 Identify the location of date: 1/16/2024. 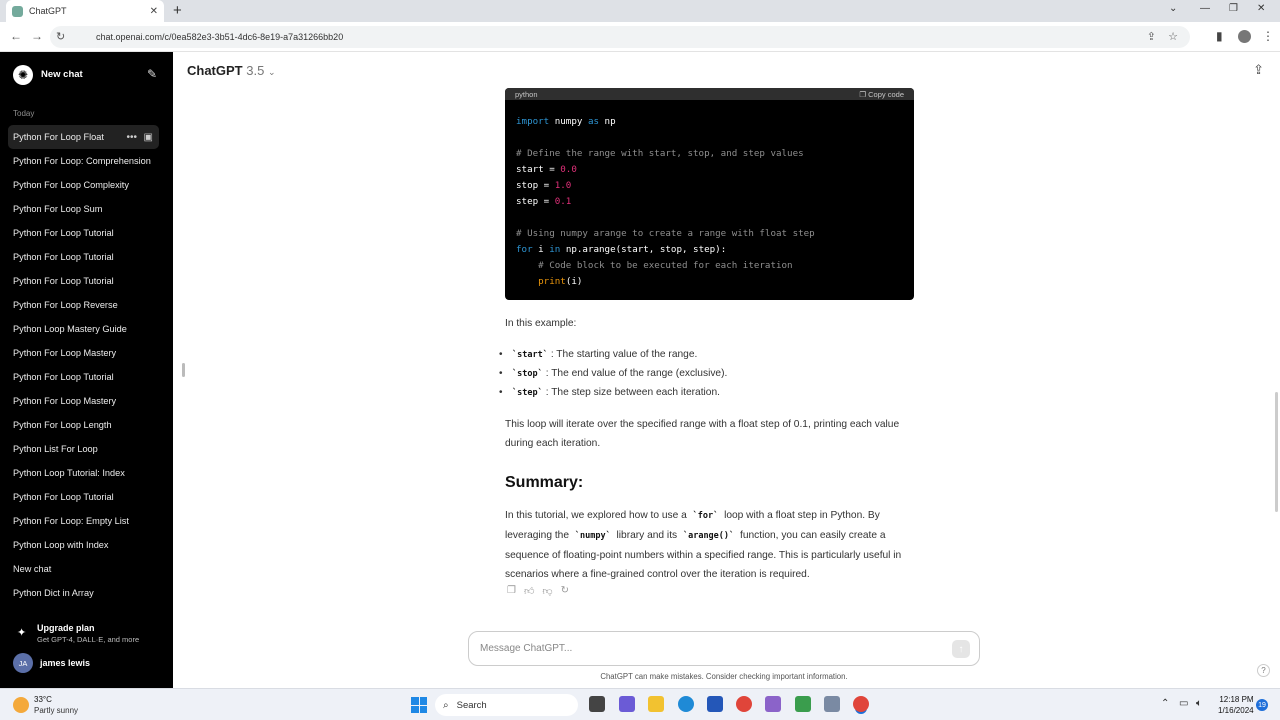
(1236, 710).